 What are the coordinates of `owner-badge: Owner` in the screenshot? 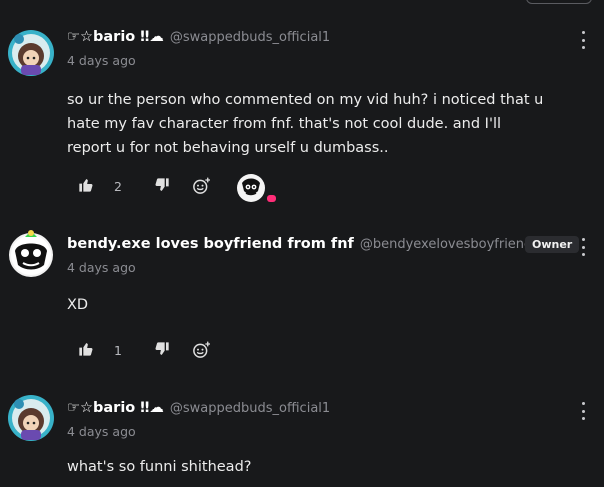 It's located at (552, 244).